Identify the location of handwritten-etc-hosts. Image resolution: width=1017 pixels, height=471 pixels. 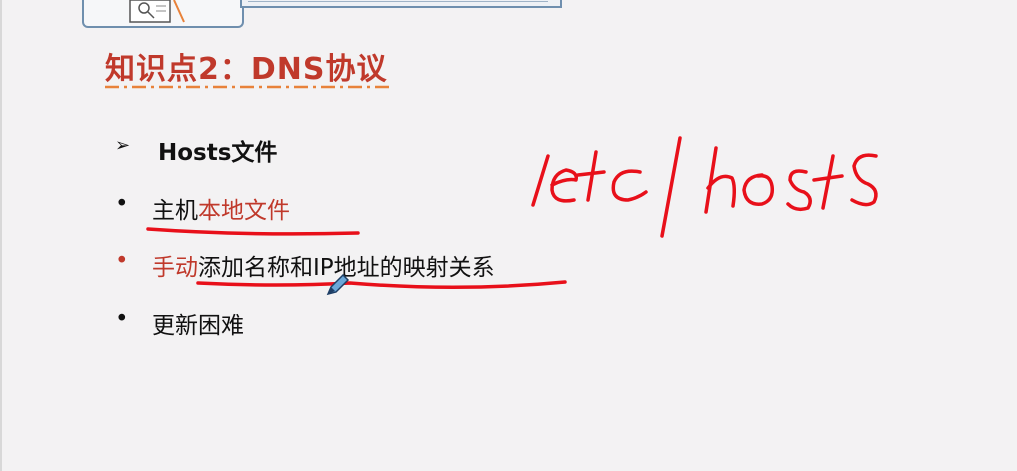
(704, 187).